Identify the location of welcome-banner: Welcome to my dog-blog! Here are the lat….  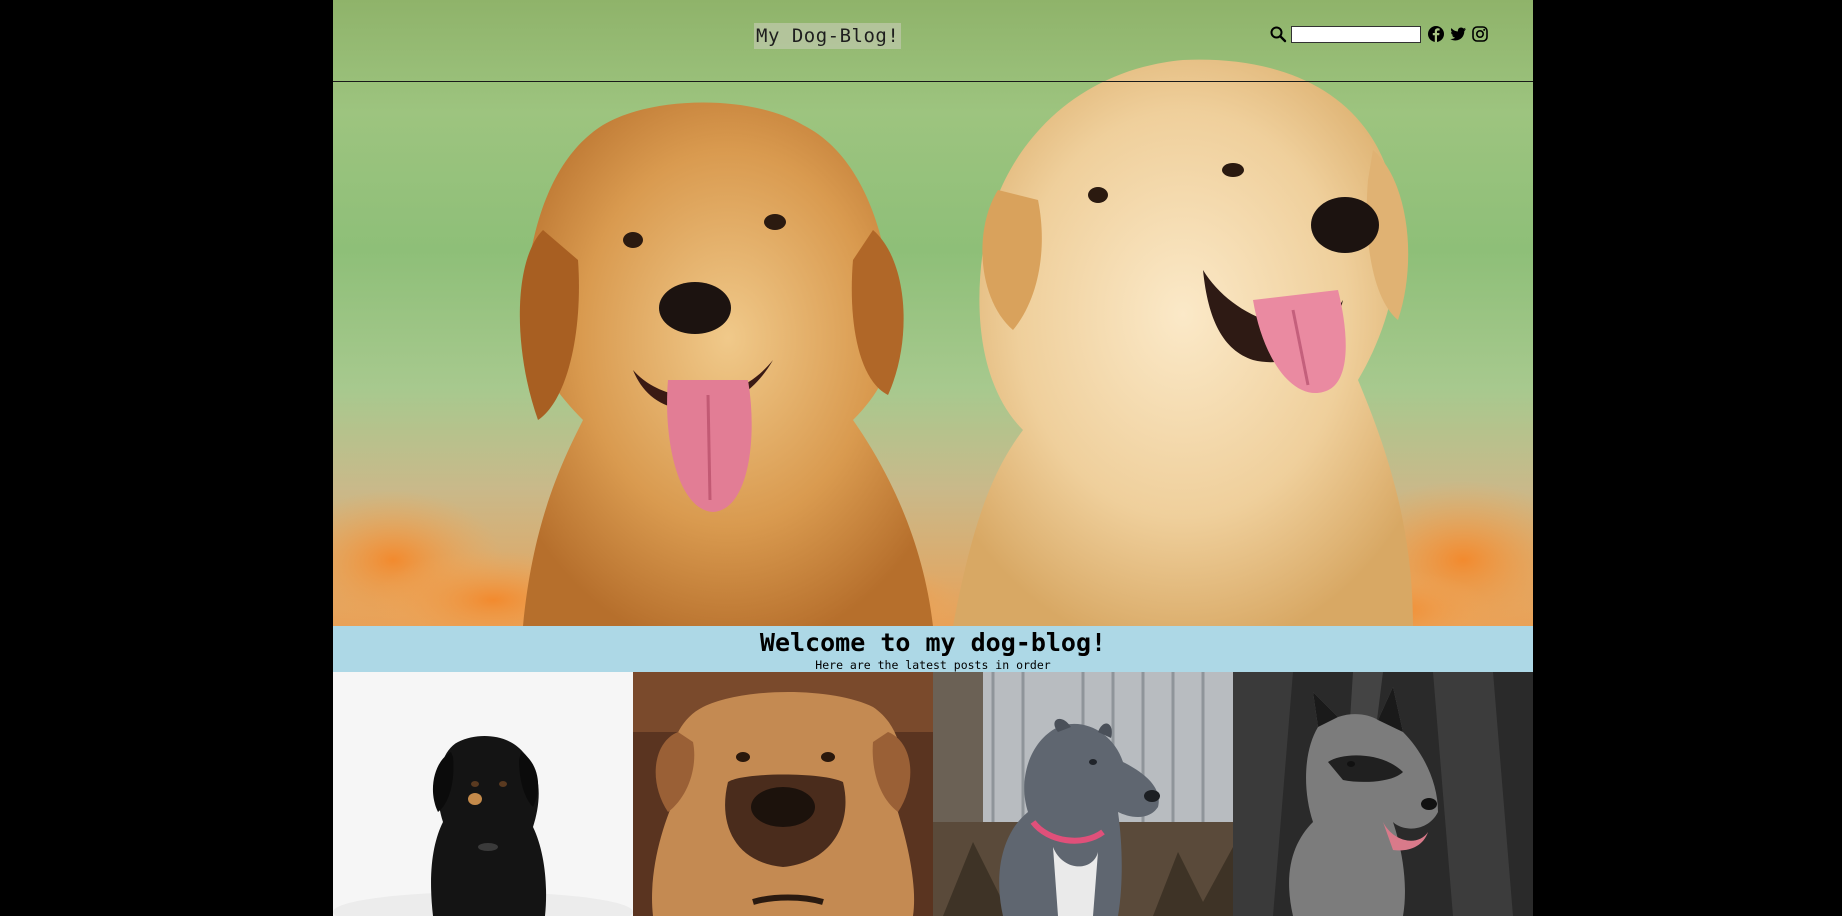
(933, 649).